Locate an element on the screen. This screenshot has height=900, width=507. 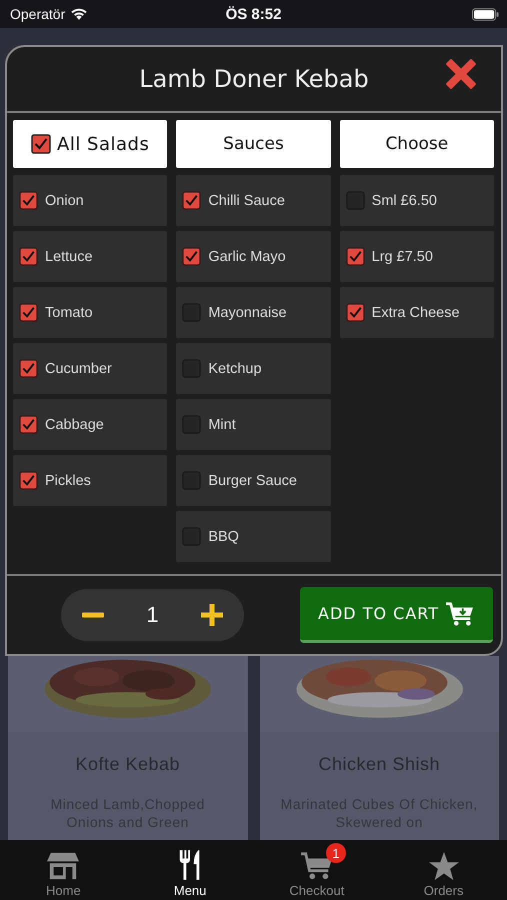
option-row: Lettuce is located at coordinates (90, 256).